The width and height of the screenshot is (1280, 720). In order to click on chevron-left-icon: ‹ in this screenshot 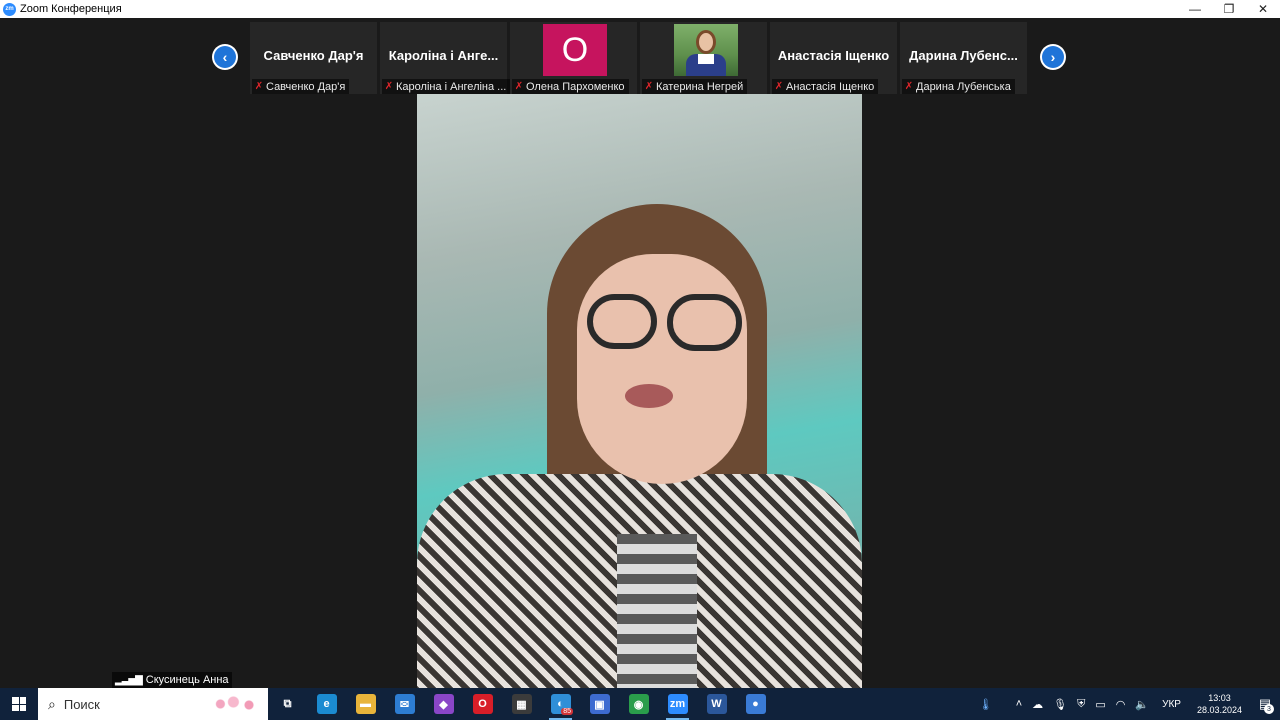, I will do `click(225, 57)`.